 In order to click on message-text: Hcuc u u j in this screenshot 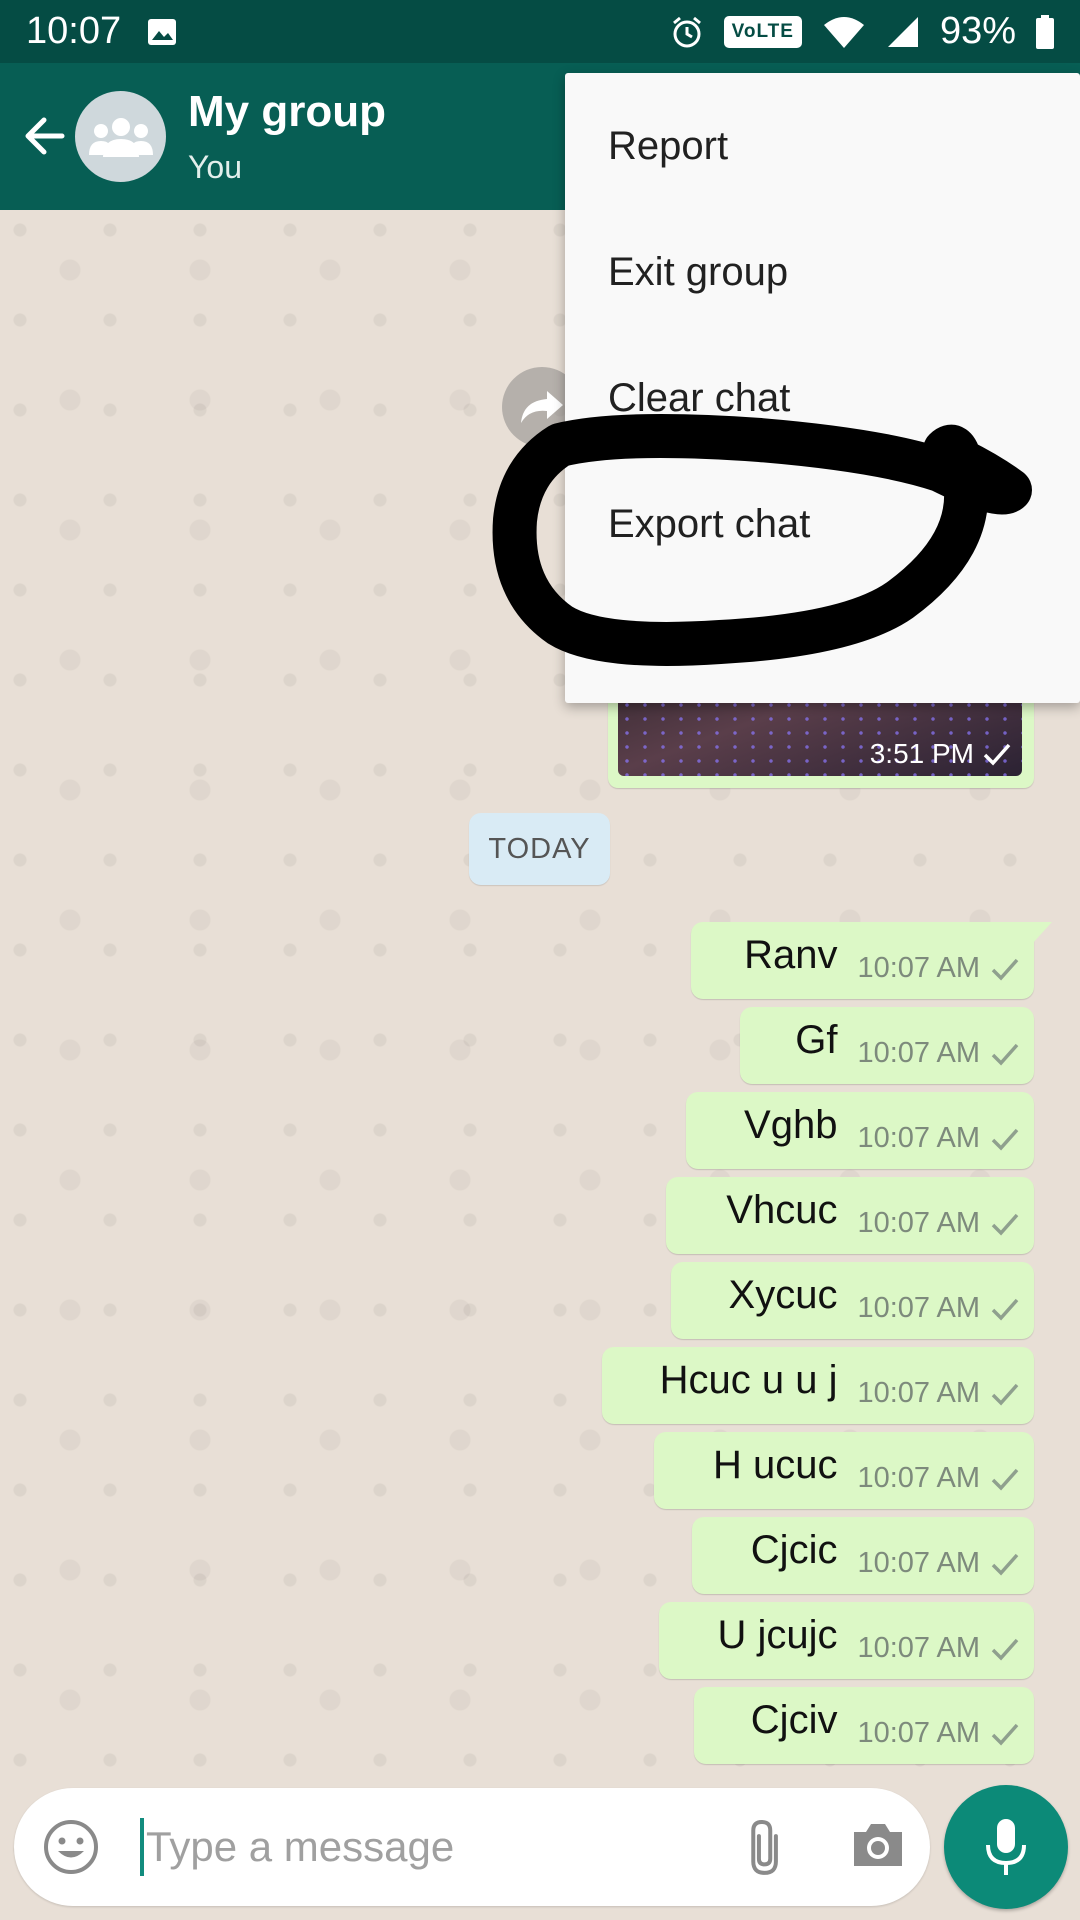, I will do `click(748, 1380)`.